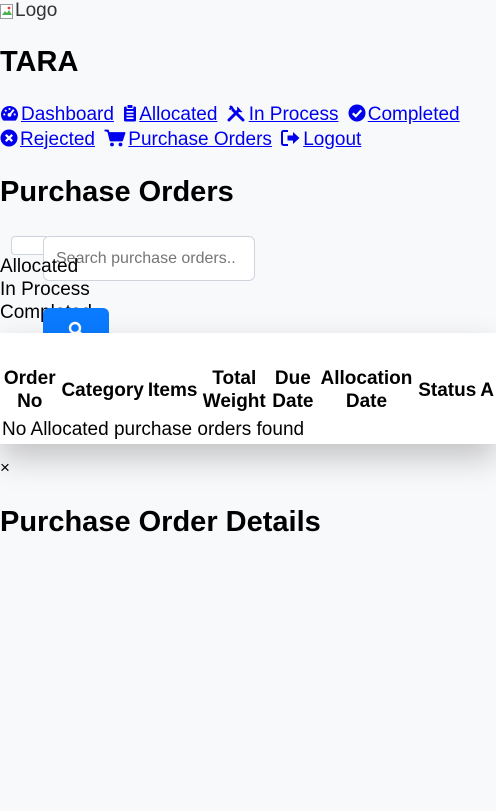  What do you see at coordinates (28, 245) in the screenshot?
I see `status-select` at bounding box center [28, 245].